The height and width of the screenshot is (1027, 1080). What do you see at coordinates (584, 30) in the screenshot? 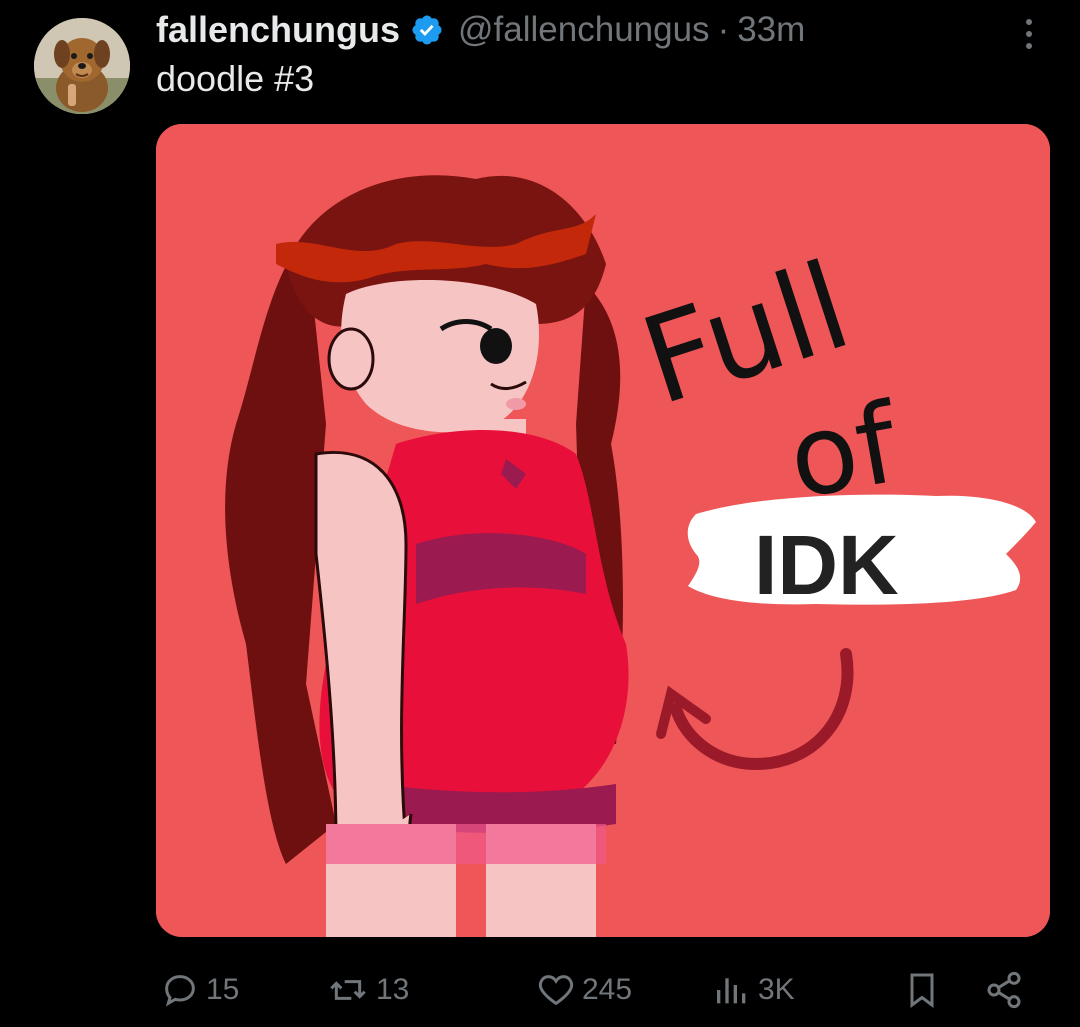
I see `handle: @fallenchungus` at bounding box center [584, 30].